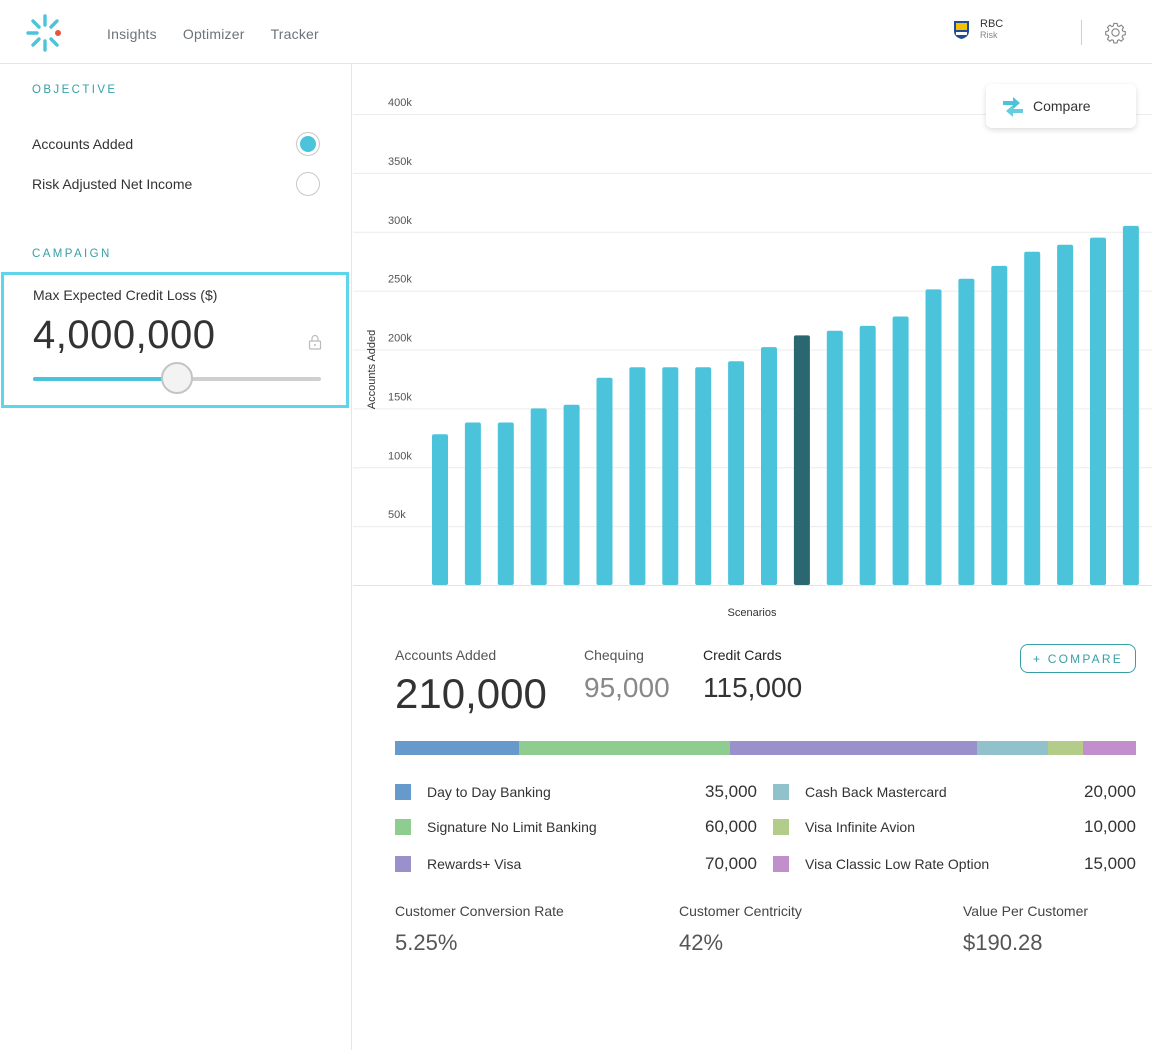 The width and height of the screenshot is (1152, 1050). What do you see at coordinates (512, 827) in the screenshot?
I see `legend-name: Signature No Limit Banking` at bounding box center [512, 827].